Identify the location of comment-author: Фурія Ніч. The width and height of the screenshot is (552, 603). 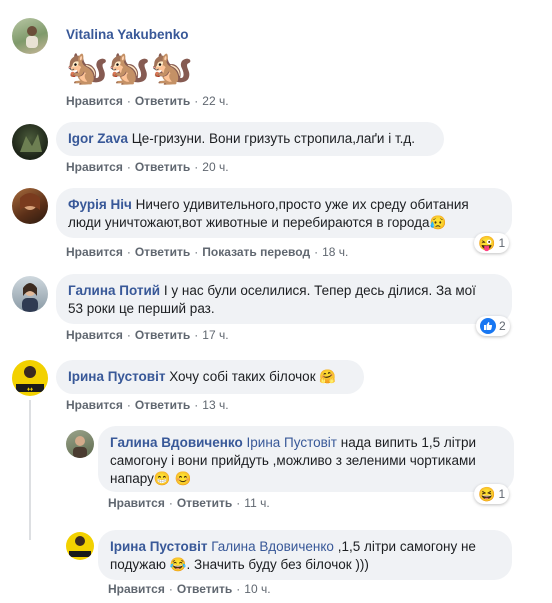
(100, 204).